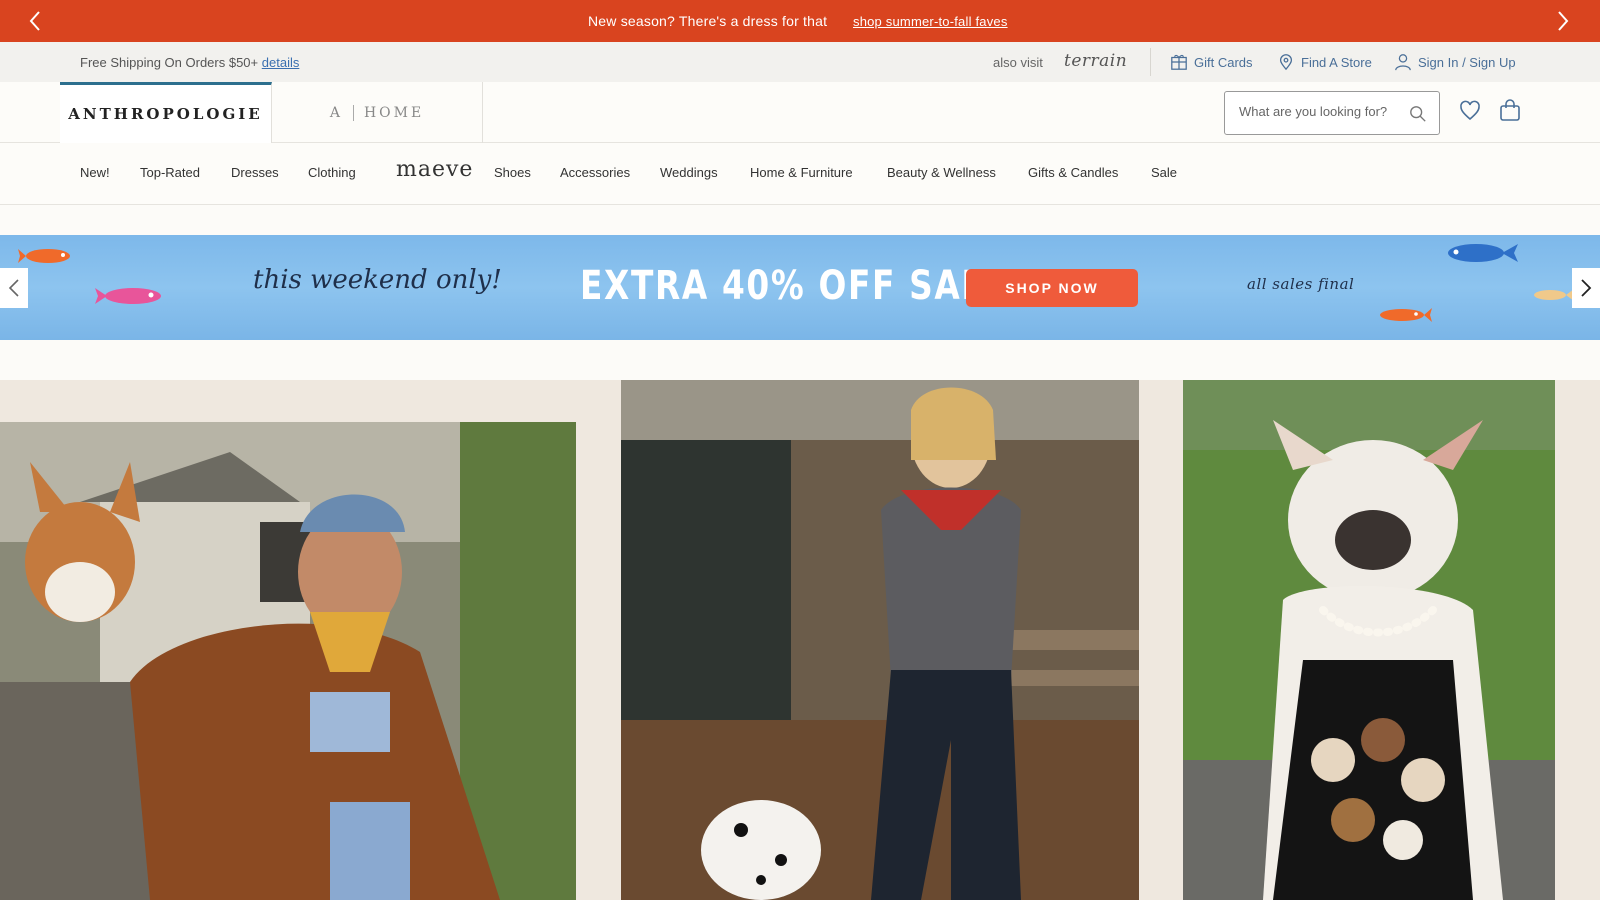  What do you see at coordinates (377, 280) in the screenshot?
I see `banner-tagline: this weekend only!` at bounding box center [377, 280].